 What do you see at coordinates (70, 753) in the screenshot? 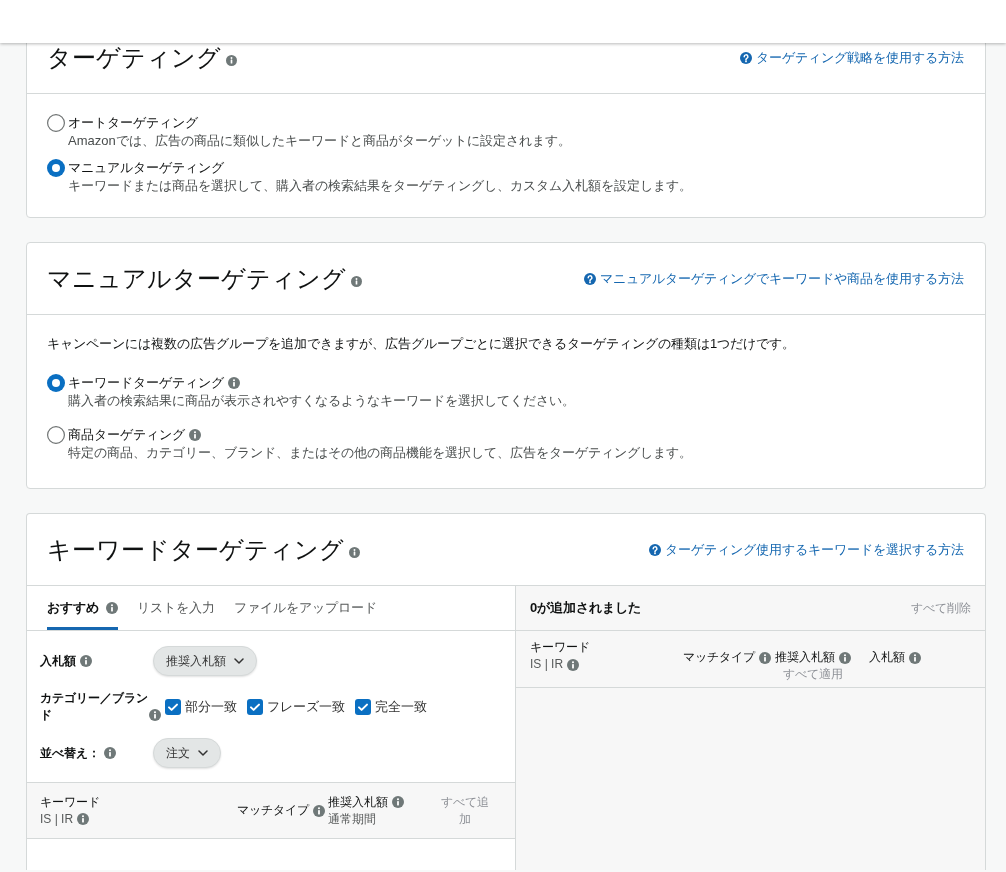
I see `filter-label: 並べ替え：` at bounding box center [70, 753].